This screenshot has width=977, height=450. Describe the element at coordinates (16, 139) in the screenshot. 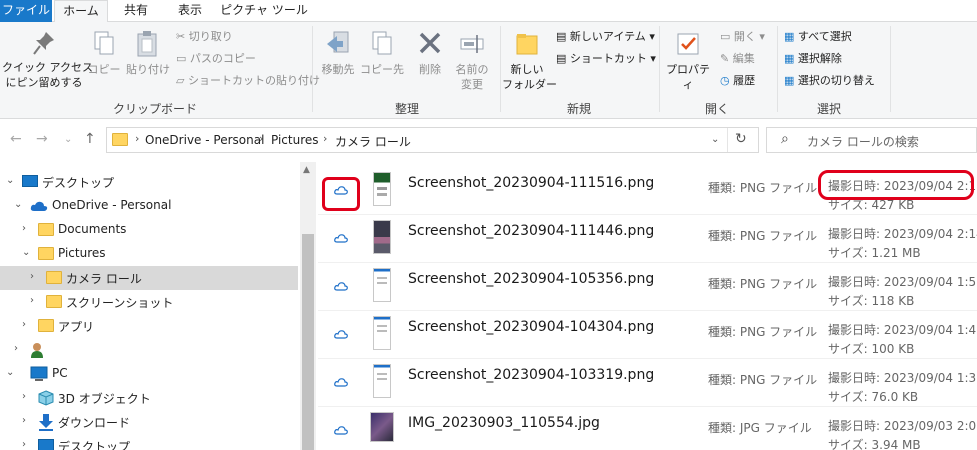

I see `back-arrow-icon: ←` at that location.